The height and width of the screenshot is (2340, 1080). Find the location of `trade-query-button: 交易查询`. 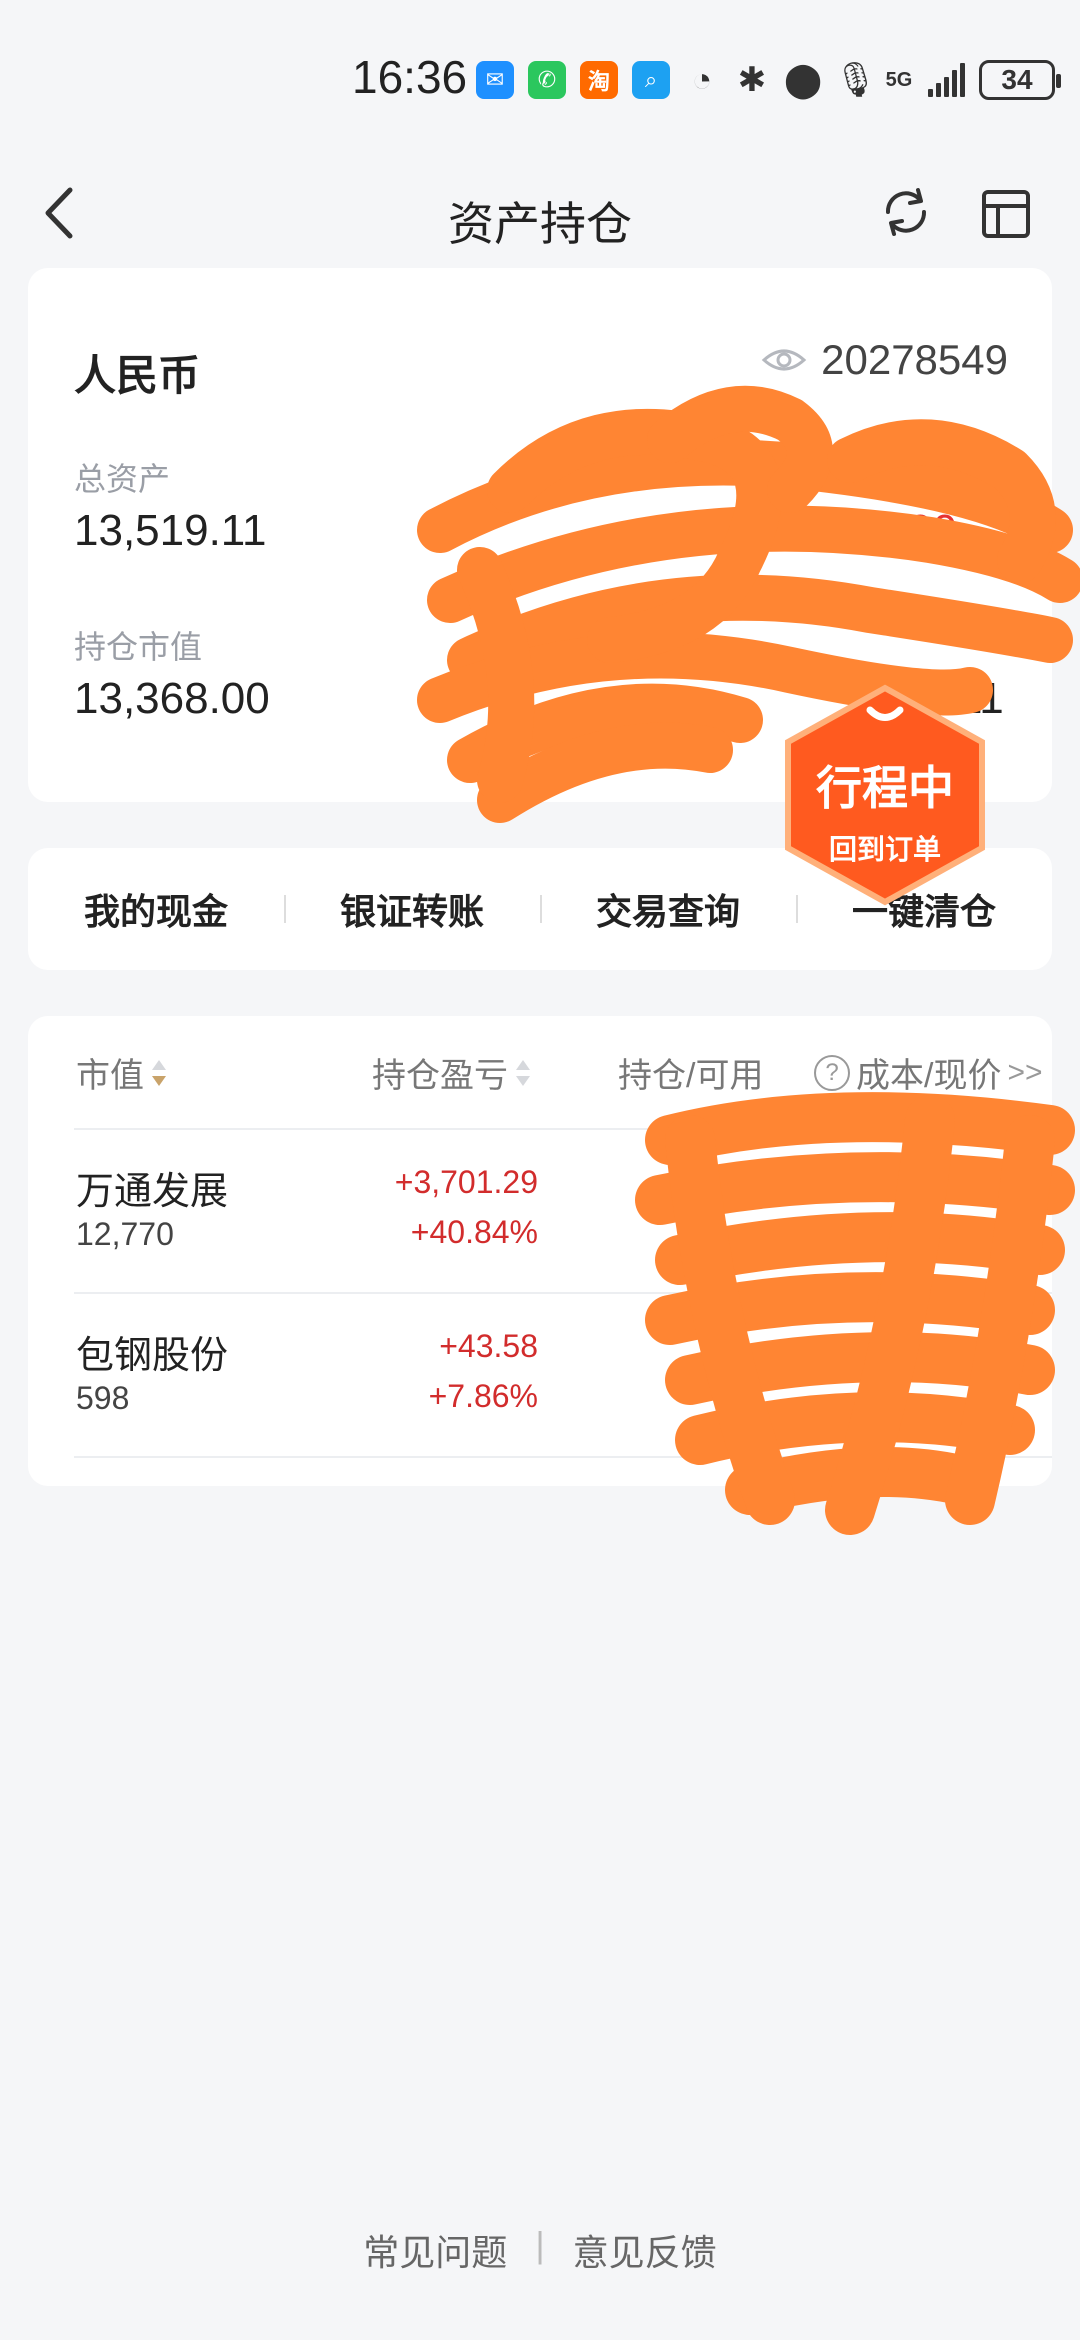

trade-query-button: 交易查询 is located at coordinates (668, 909).